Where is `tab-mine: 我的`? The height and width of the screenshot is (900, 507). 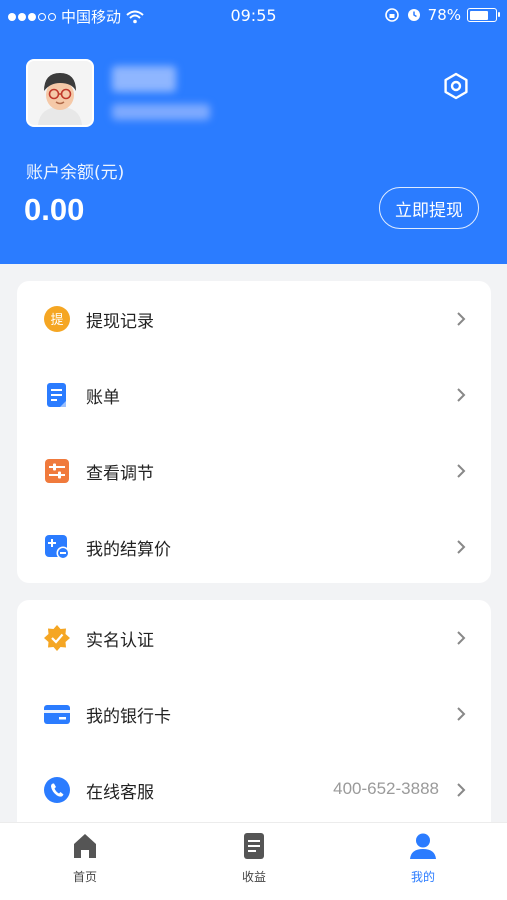
tab-mine: 我的 is located at coordinates (423, 861).